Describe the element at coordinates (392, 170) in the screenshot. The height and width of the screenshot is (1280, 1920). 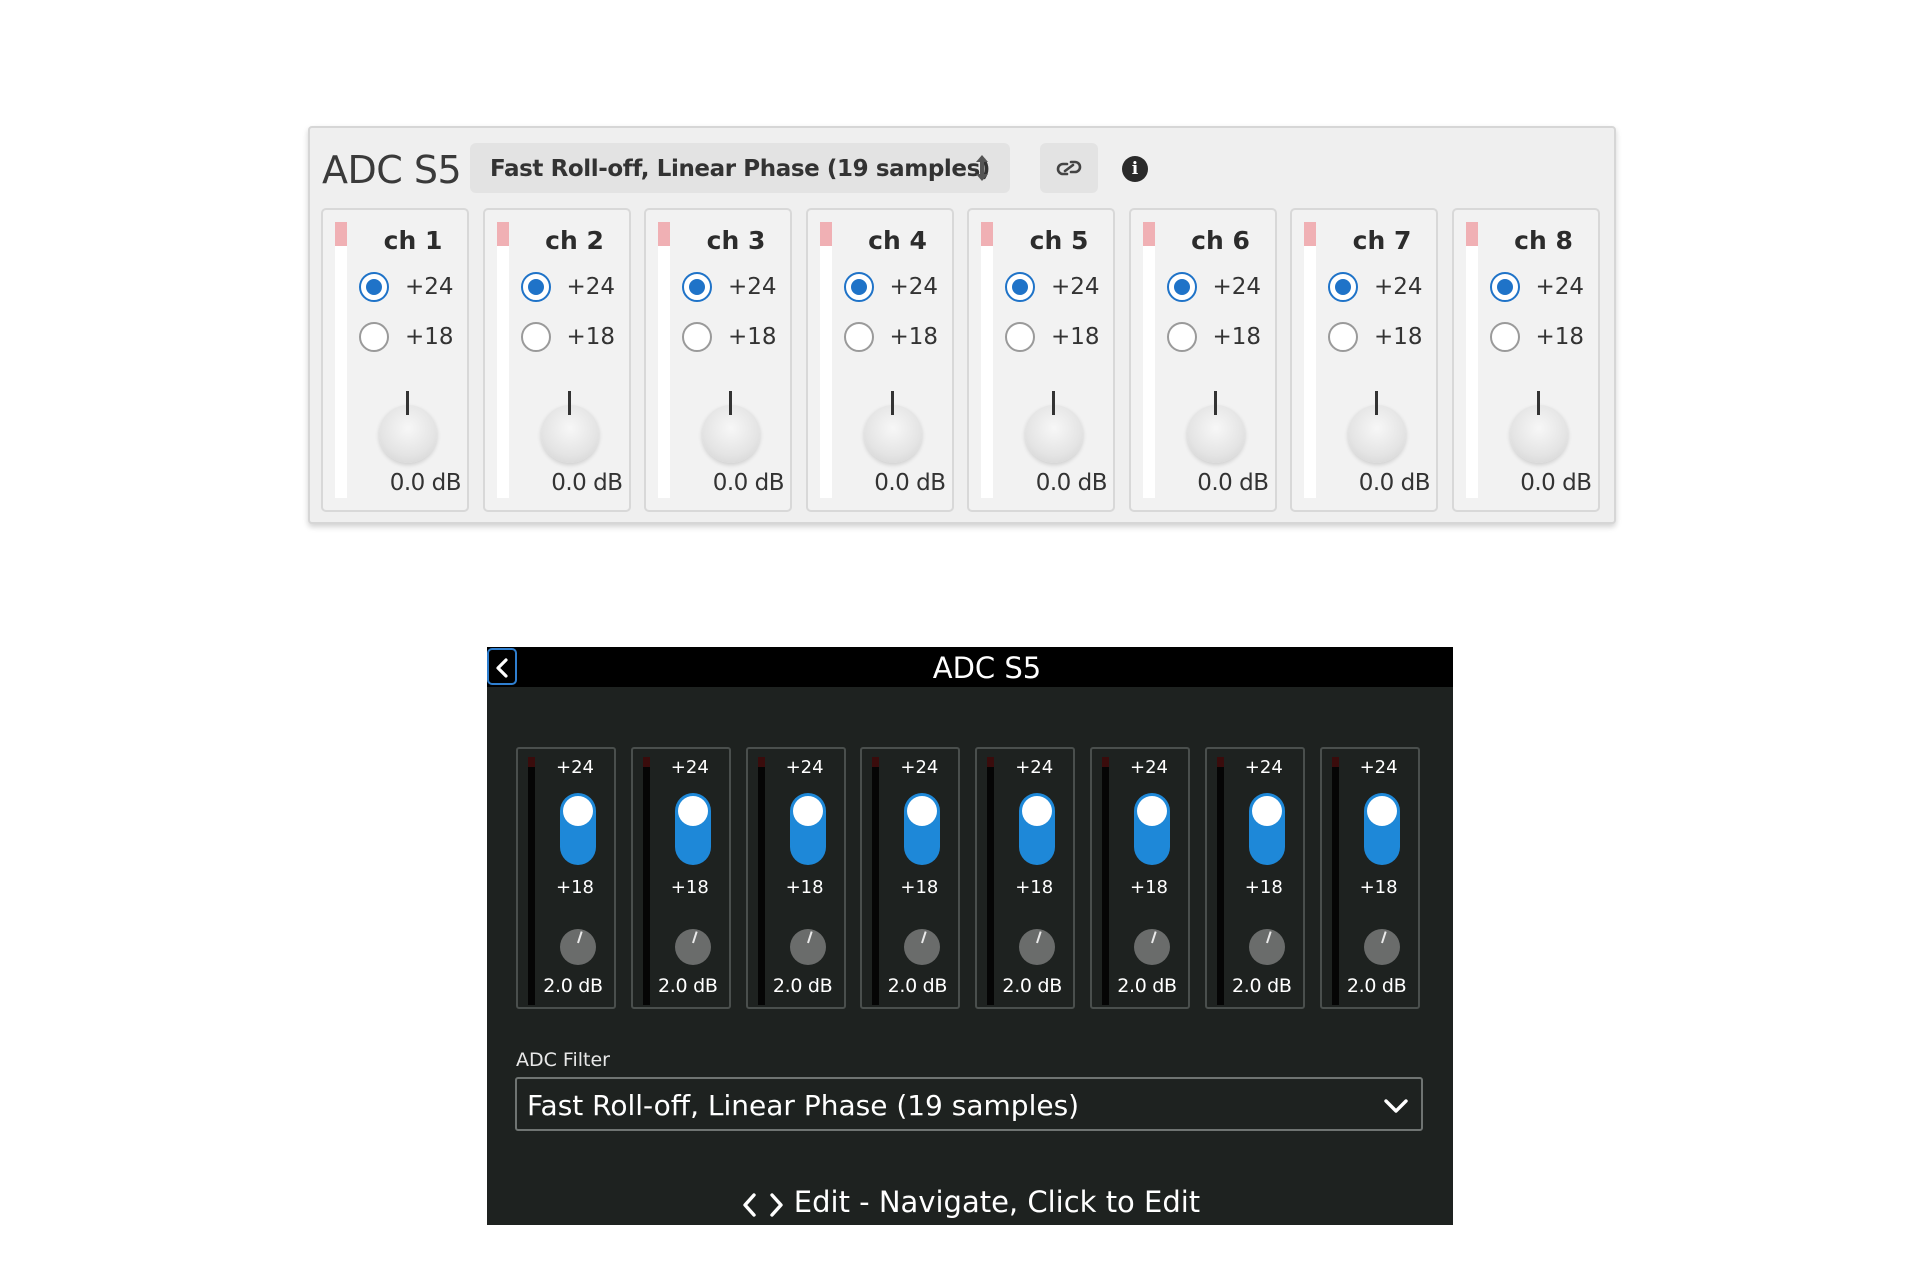
I see `panel-title: ADC S5` at that location.